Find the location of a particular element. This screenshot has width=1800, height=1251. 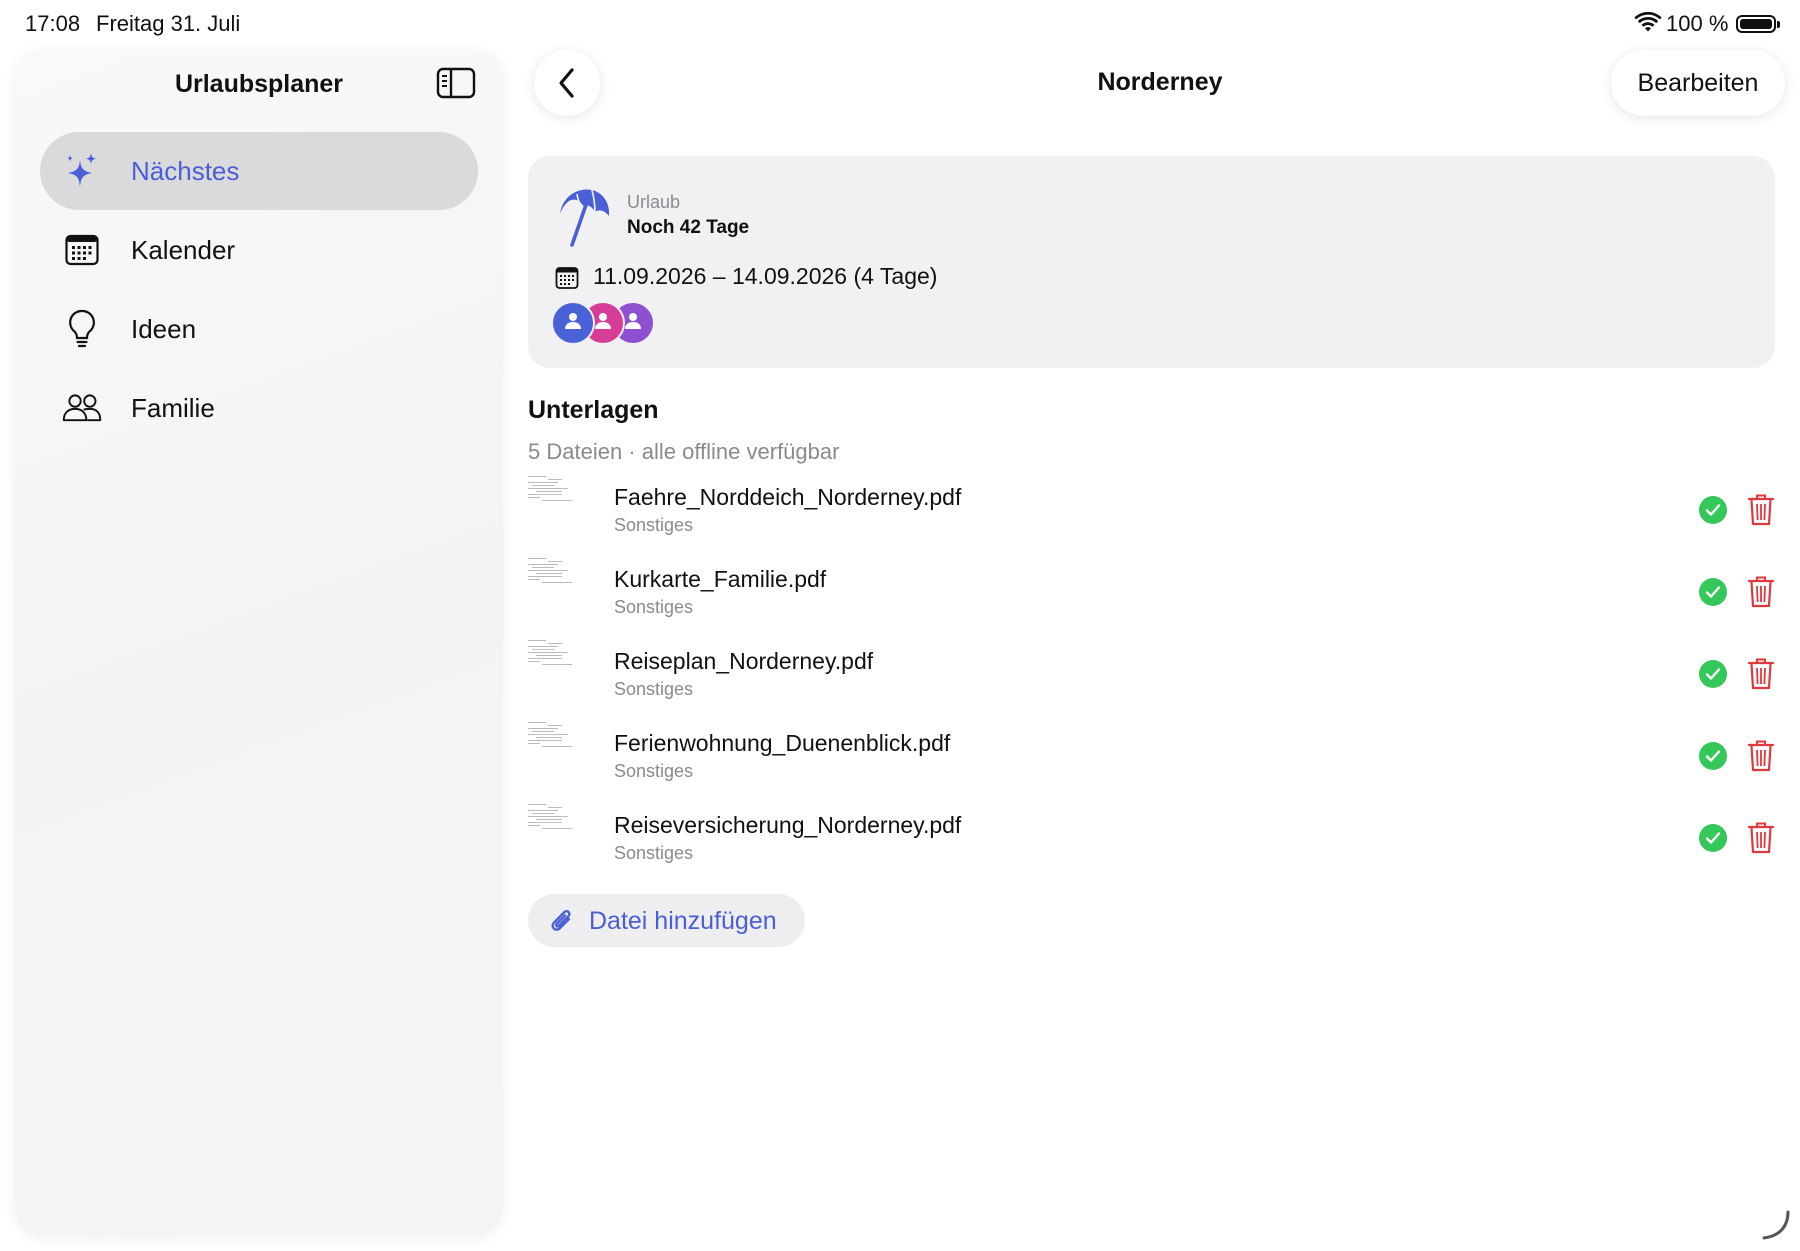

sidebar-item-naechstes: Nächstes is located at coordinates (259, 171).